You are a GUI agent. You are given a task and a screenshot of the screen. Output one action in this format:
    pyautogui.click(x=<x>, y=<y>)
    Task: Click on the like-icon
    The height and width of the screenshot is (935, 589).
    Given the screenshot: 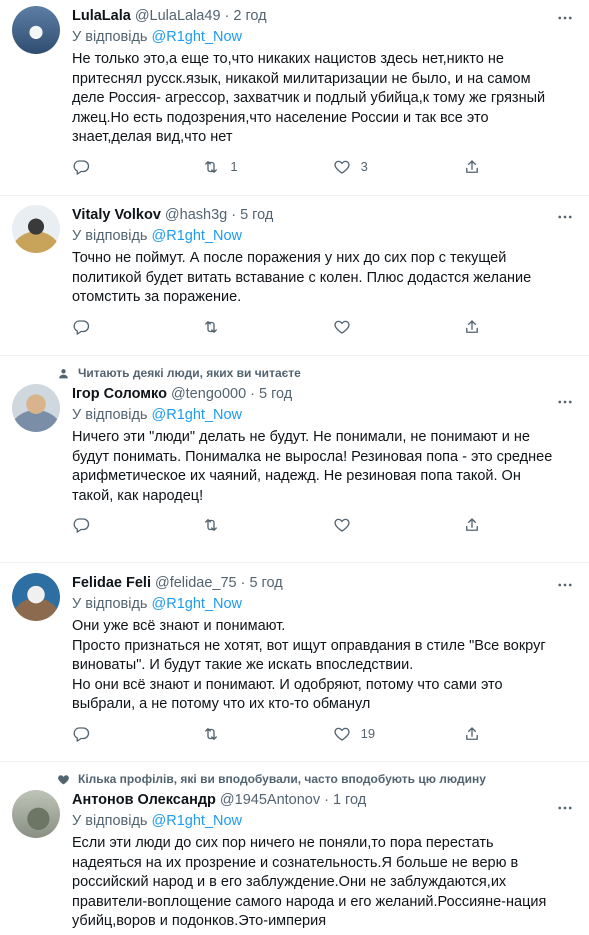 What is the action you would take?
    pyautogui.click(x=342, y=327)
    